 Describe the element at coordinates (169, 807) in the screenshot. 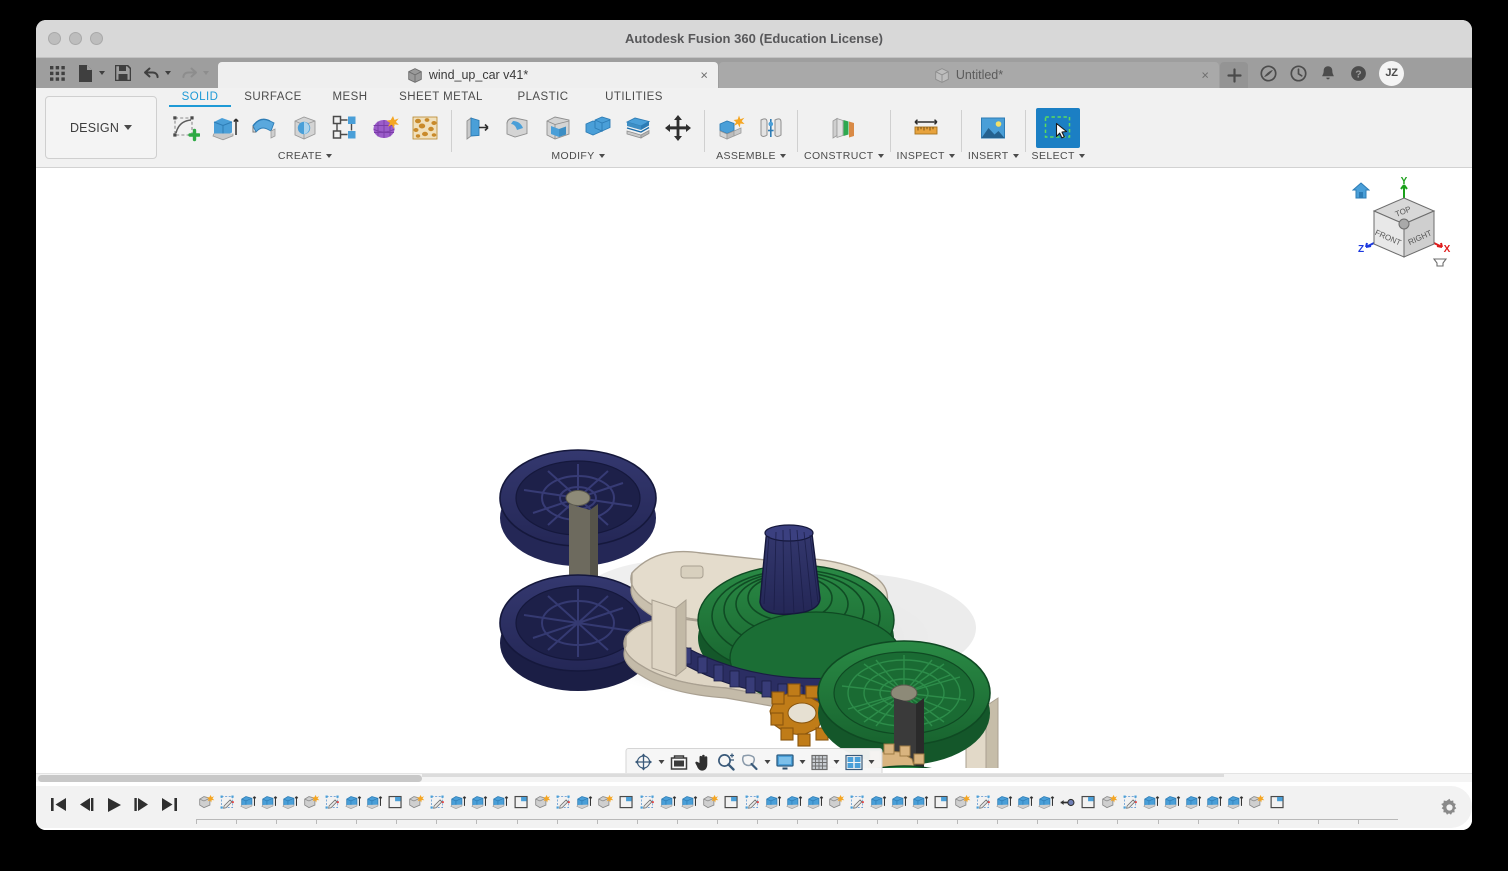

I see `timeline-go-to-end-icon` at that location.